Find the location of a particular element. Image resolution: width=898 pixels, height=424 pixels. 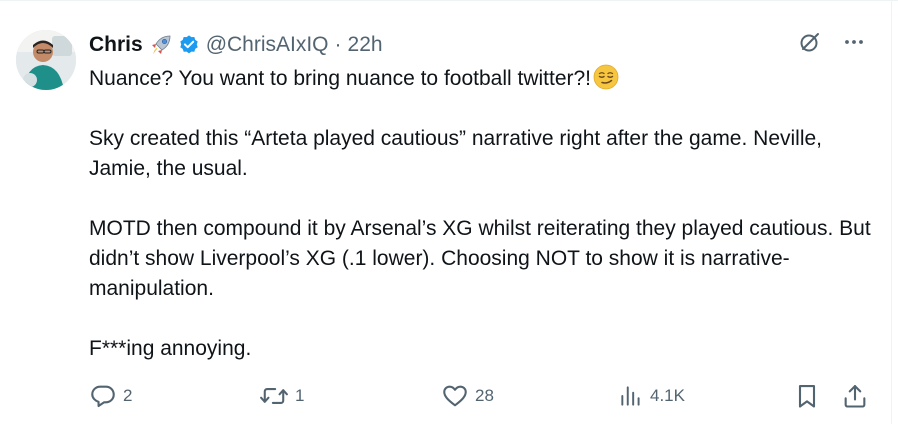

post-time: 22h is located at coordinates (365, 45).